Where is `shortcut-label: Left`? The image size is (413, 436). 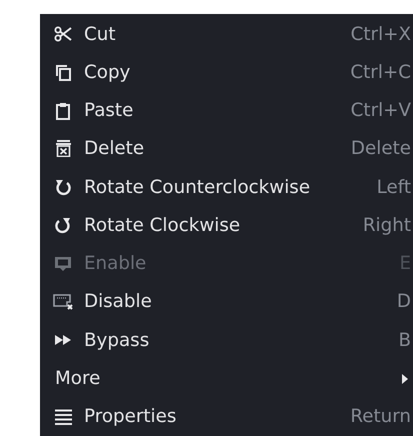 shortcut-label: Left is located at coordinates (393, 187).